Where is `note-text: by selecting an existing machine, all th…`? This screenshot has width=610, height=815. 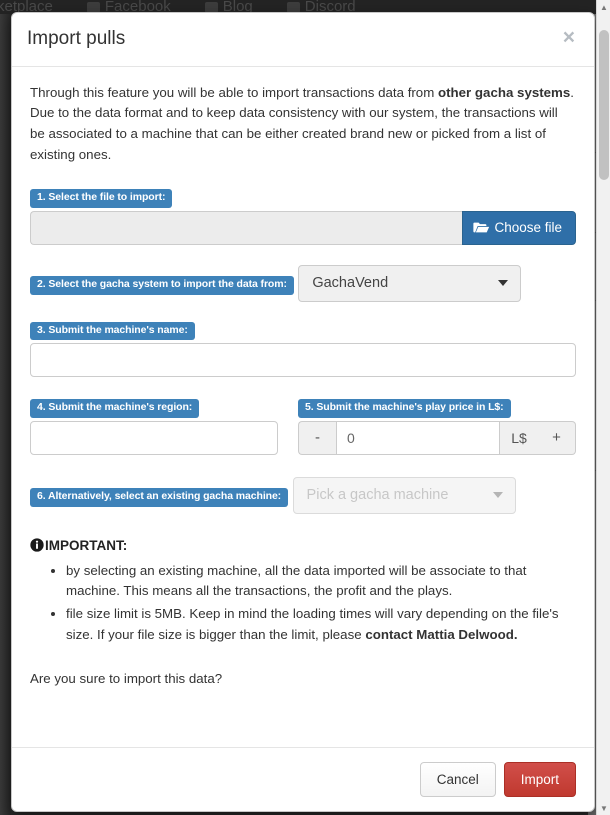 note-text: by selecting an existing machine, all th… is located at coordinates (296, 580).